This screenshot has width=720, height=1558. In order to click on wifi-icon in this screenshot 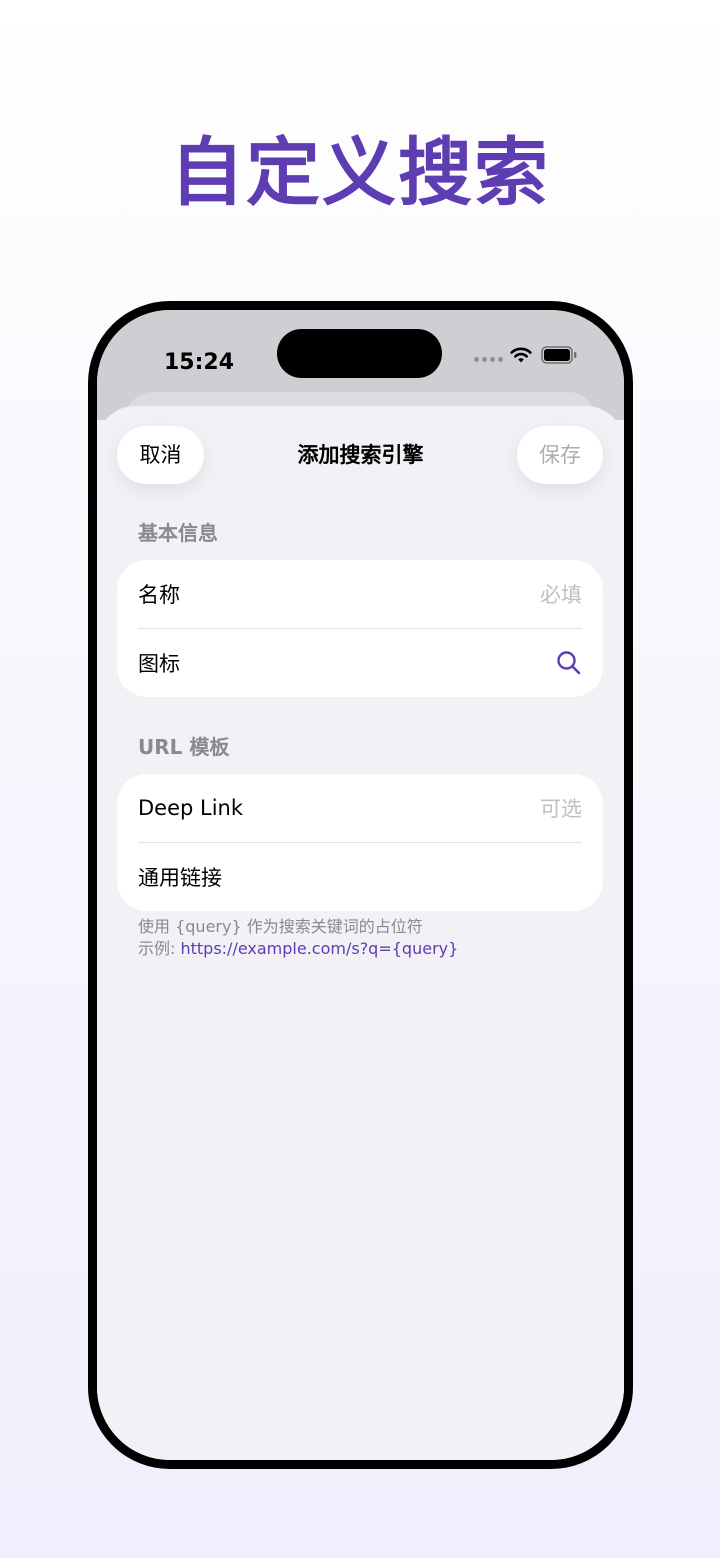, I will do `click(521, 355)`.